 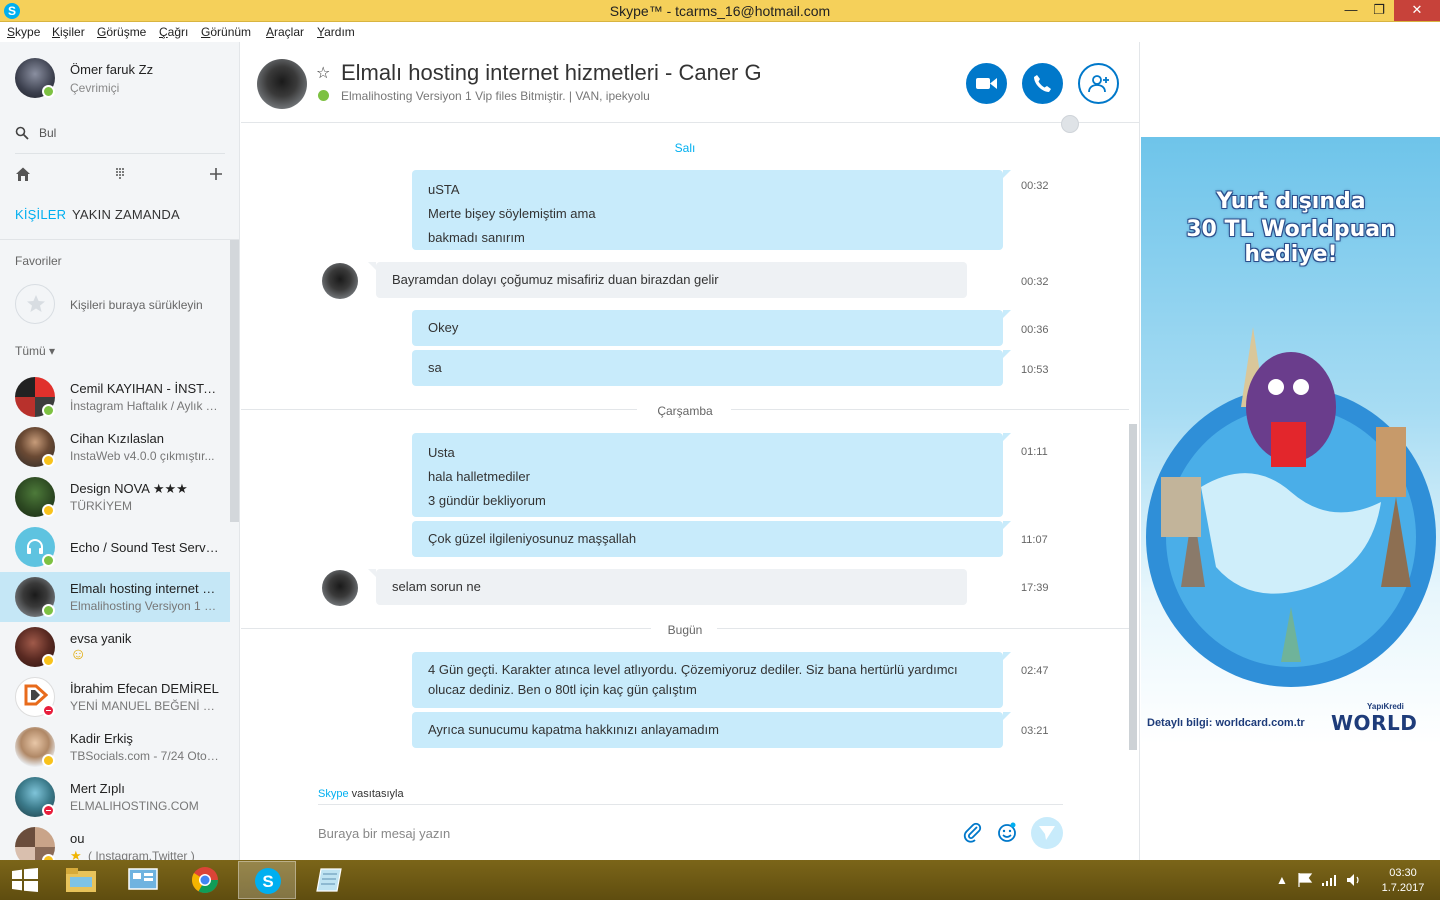 I want to click on audio-call-button, so click(x=1042, y=83).